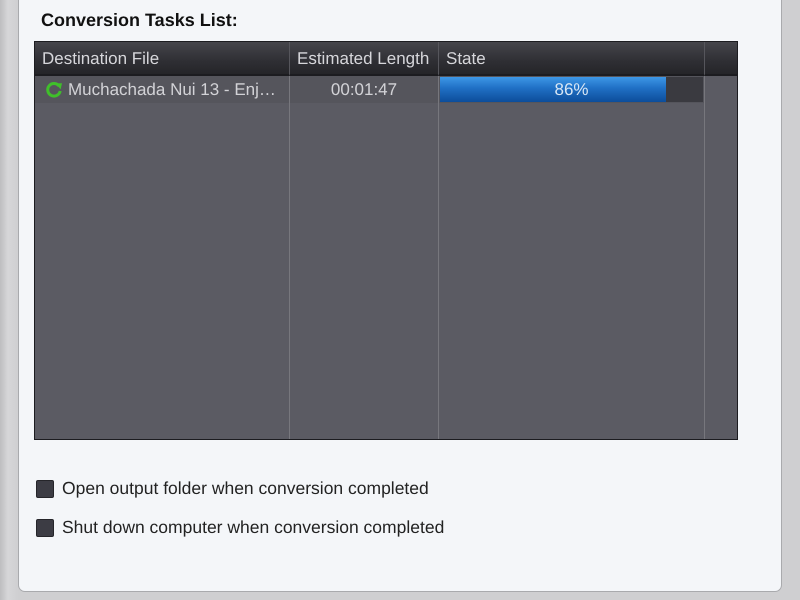  I want to click on column-header: State, so click(572, 59).